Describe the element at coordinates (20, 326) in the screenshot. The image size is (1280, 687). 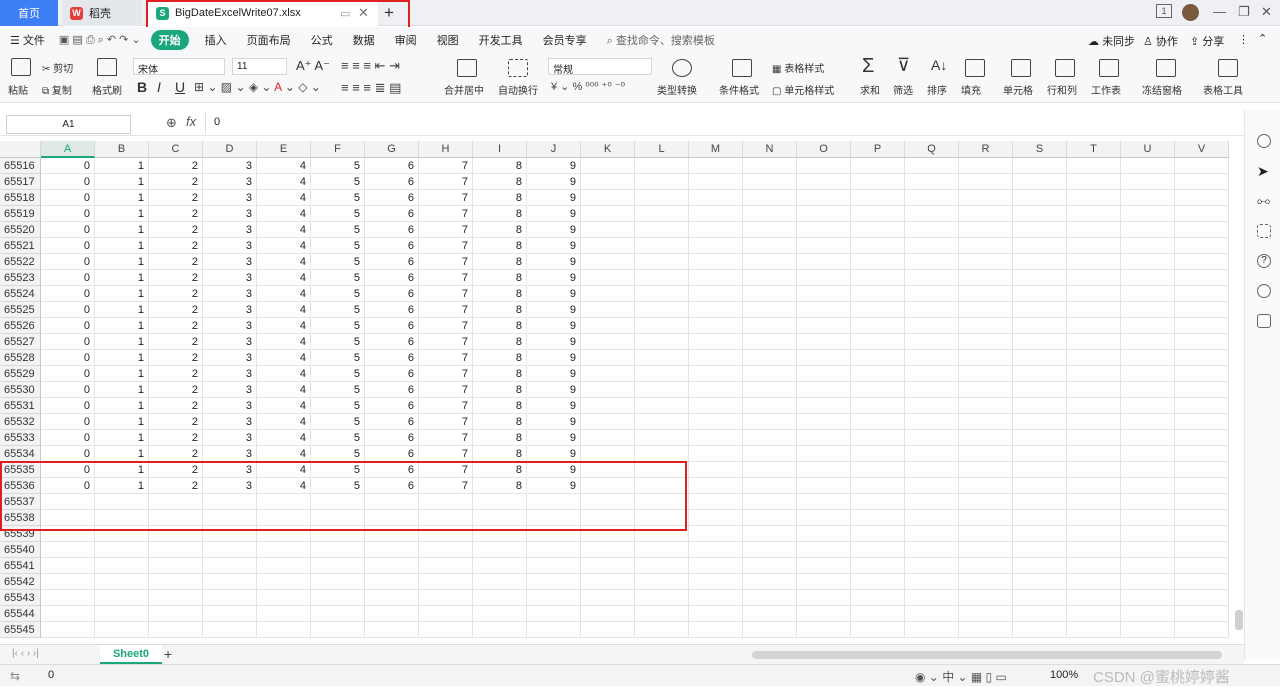
I see `row-header: 65526` at that location.